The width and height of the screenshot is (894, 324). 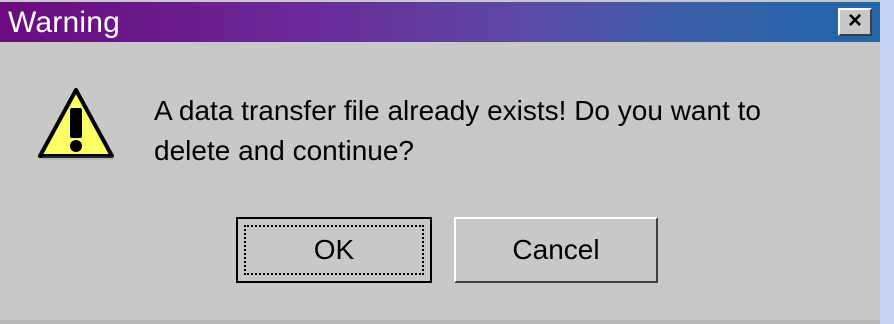 I want to click on cancel-button: Cancel, so click(x=556, y=250).